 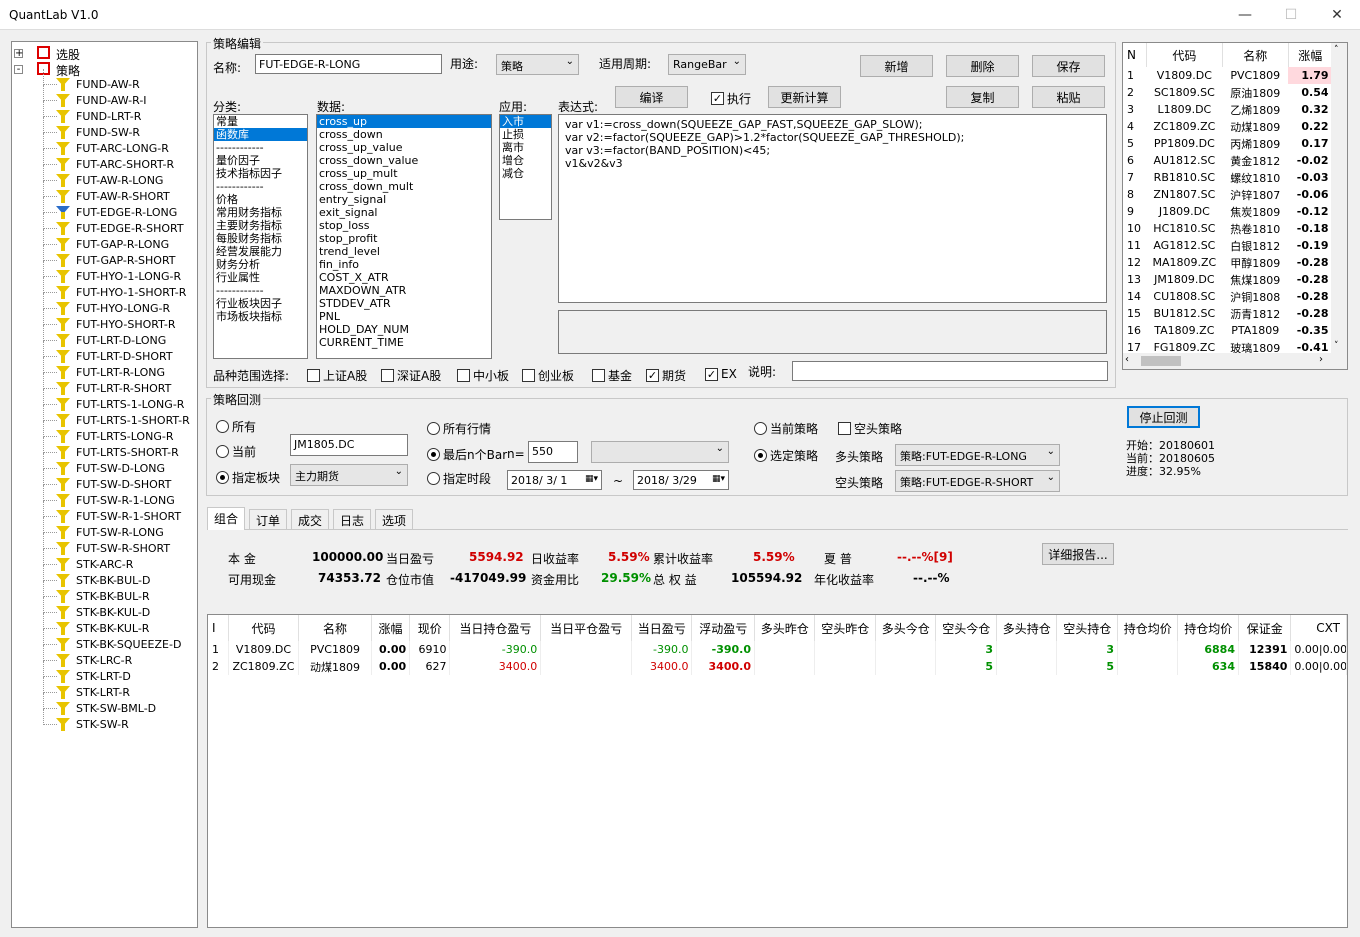 I want to click on category-item: 量价因子, so click(x=260, y=160).